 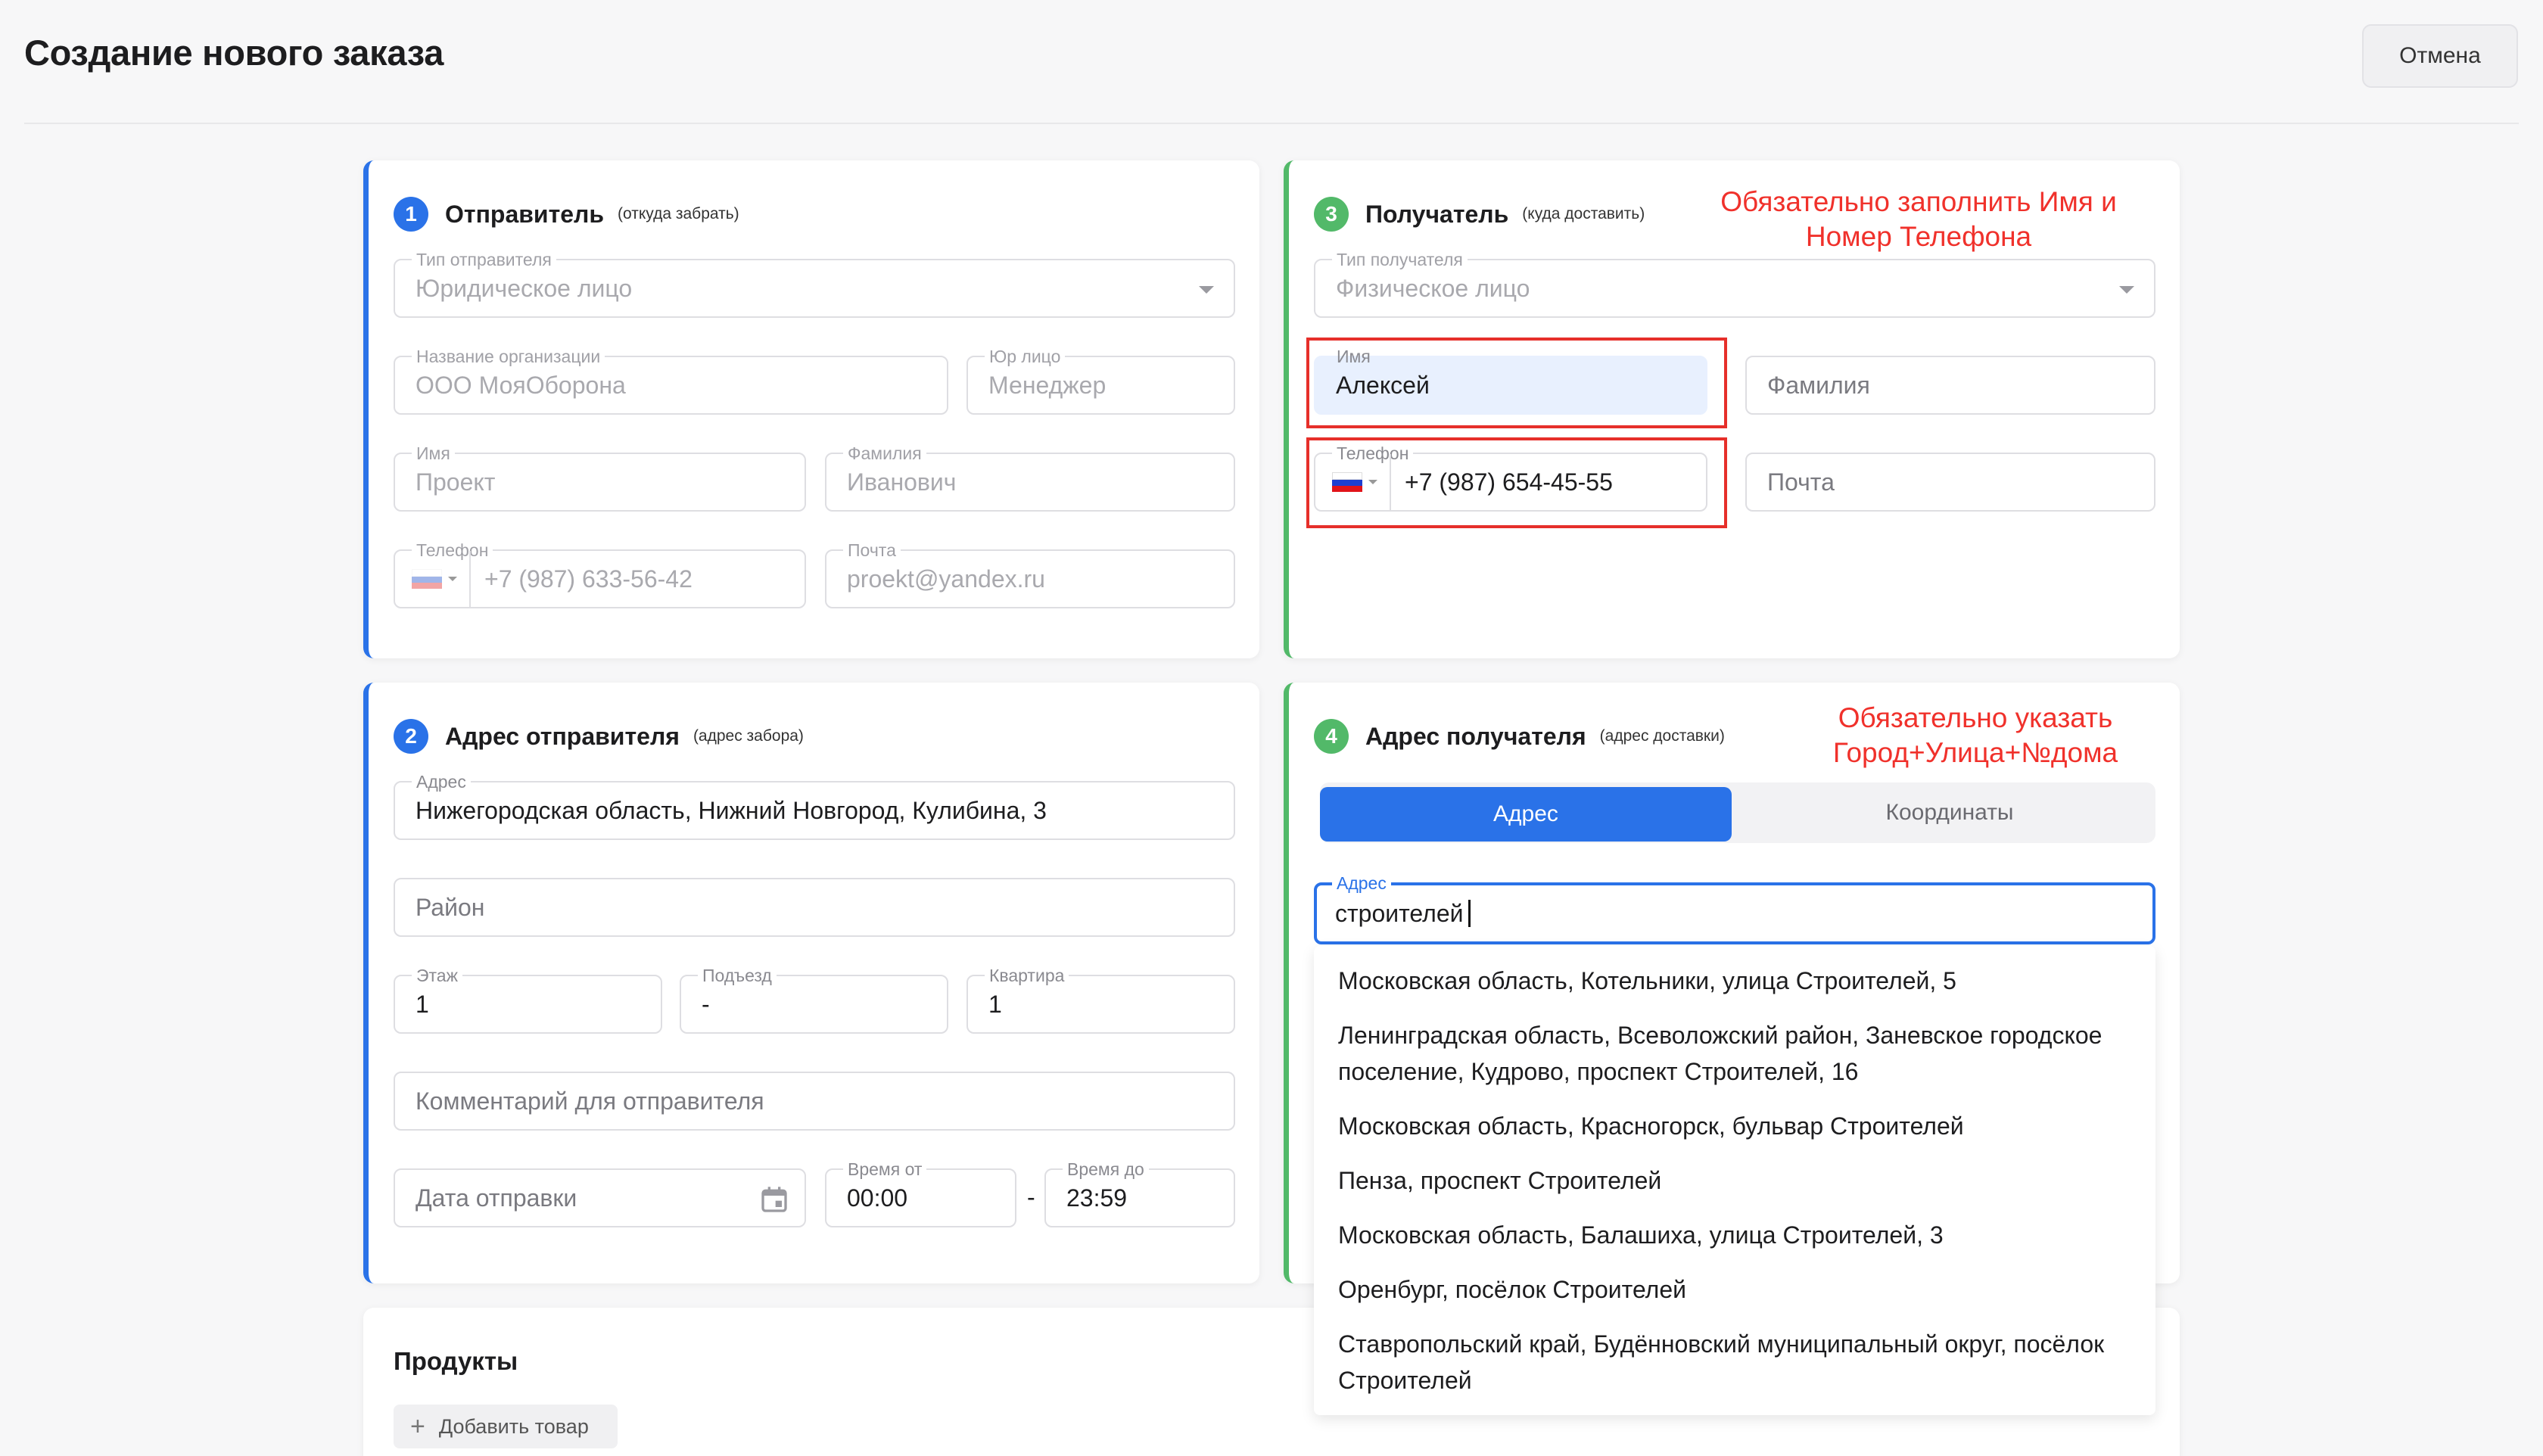 I want to click on field-value: Физическое лицо, so click(x=1433, y=288).